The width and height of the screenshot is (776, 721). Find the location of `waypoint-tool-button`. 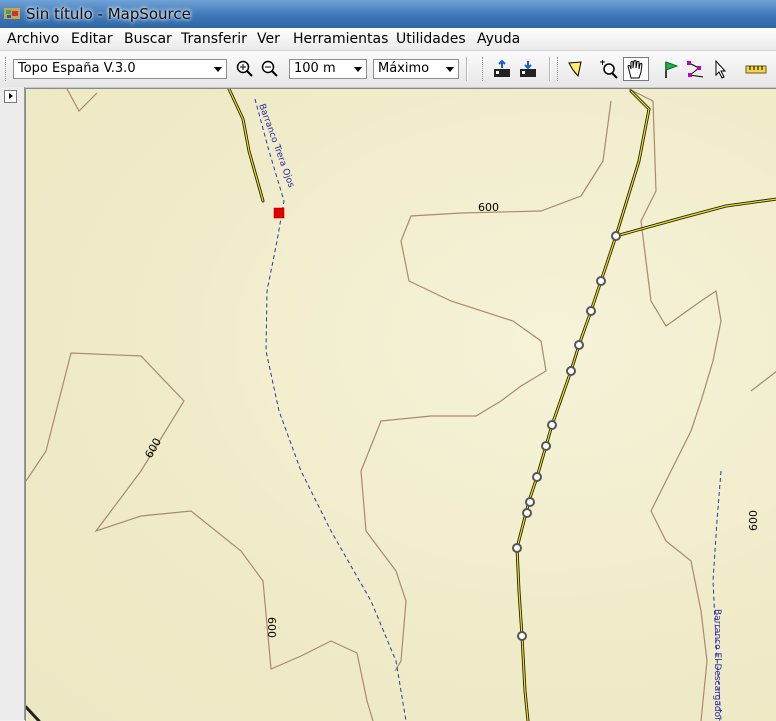

waypoint-tool-button is located at coordinates (671, 69).